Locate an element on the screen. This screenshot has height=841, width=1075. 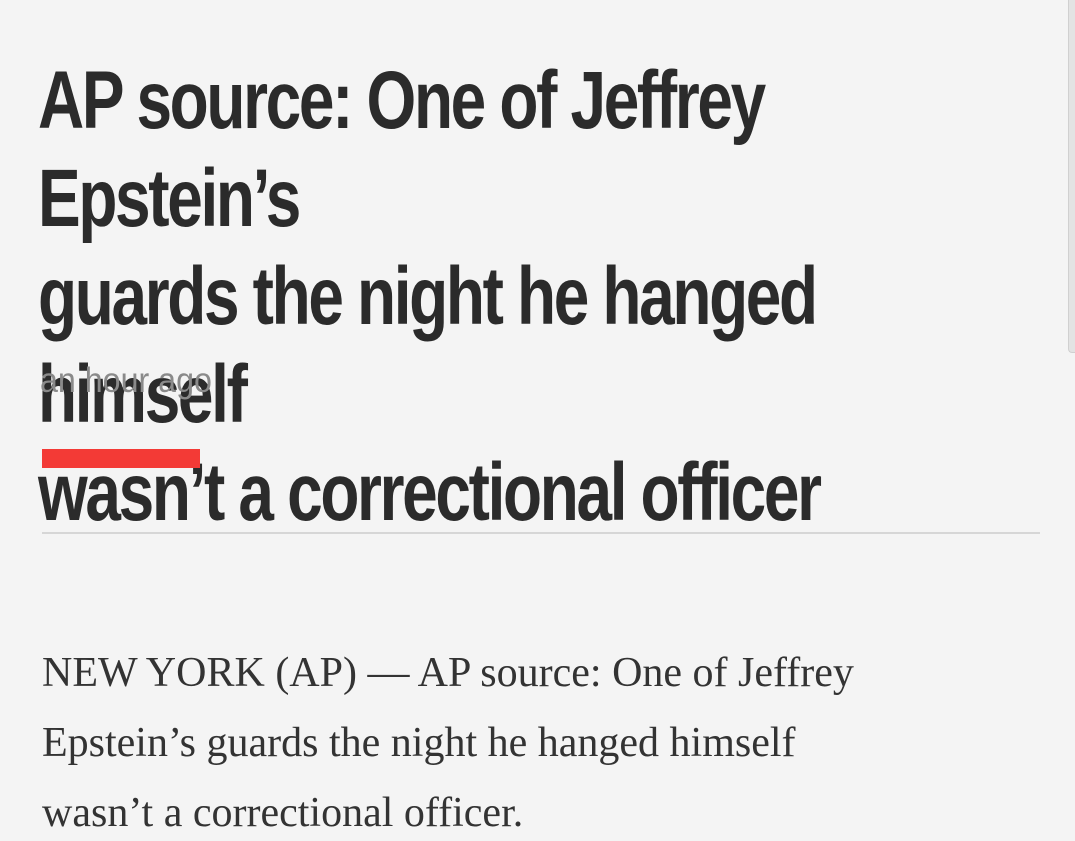
accent-bar is located at coordinates (121, 458).